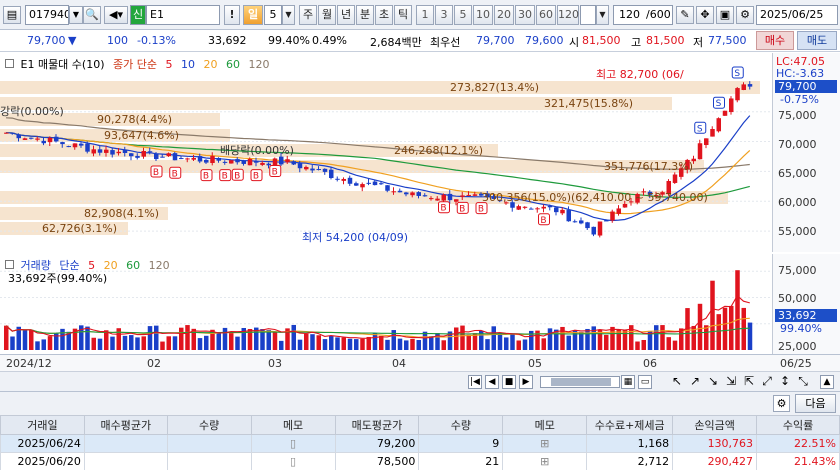 This screenshot has width=840, height=470. What do you see at coordinates (568, 15) in the screenshot?
I see `count-120-button: 120` at bounding box center [568, 15].